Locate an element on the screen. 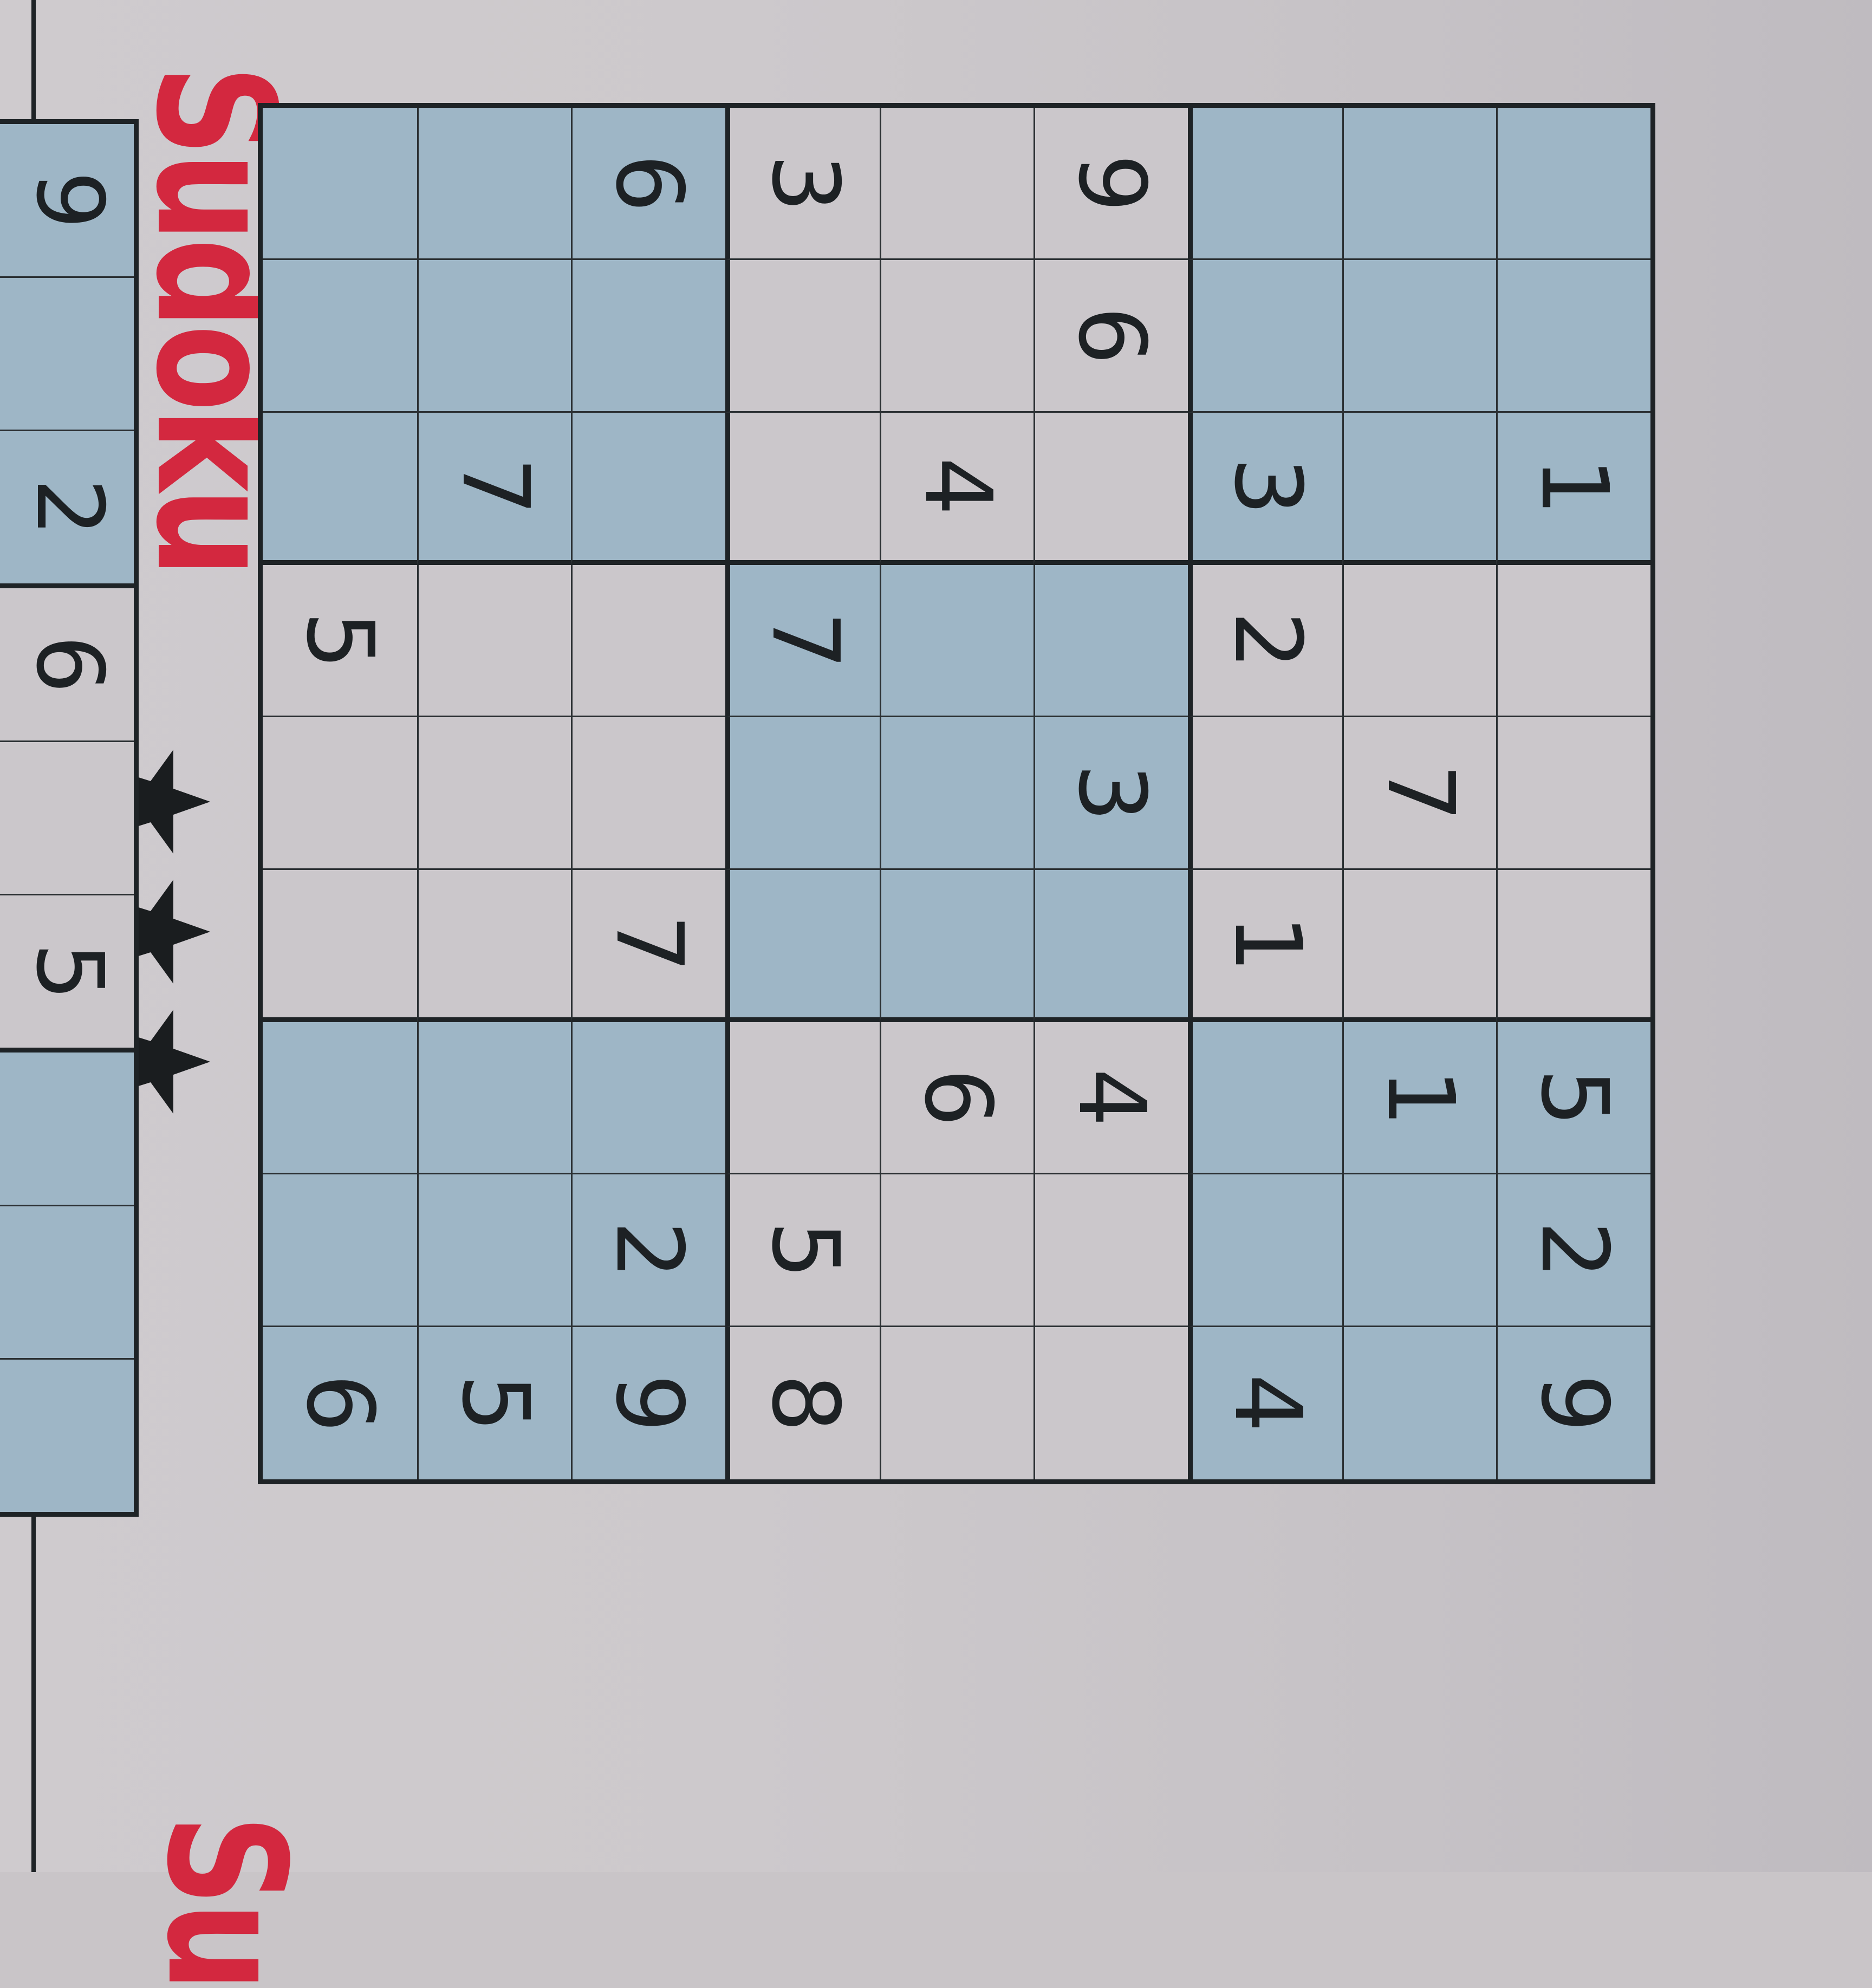 The image size is (1872, 1988). side-sudoku-cell: 2 is located at coordinates (67, 510).